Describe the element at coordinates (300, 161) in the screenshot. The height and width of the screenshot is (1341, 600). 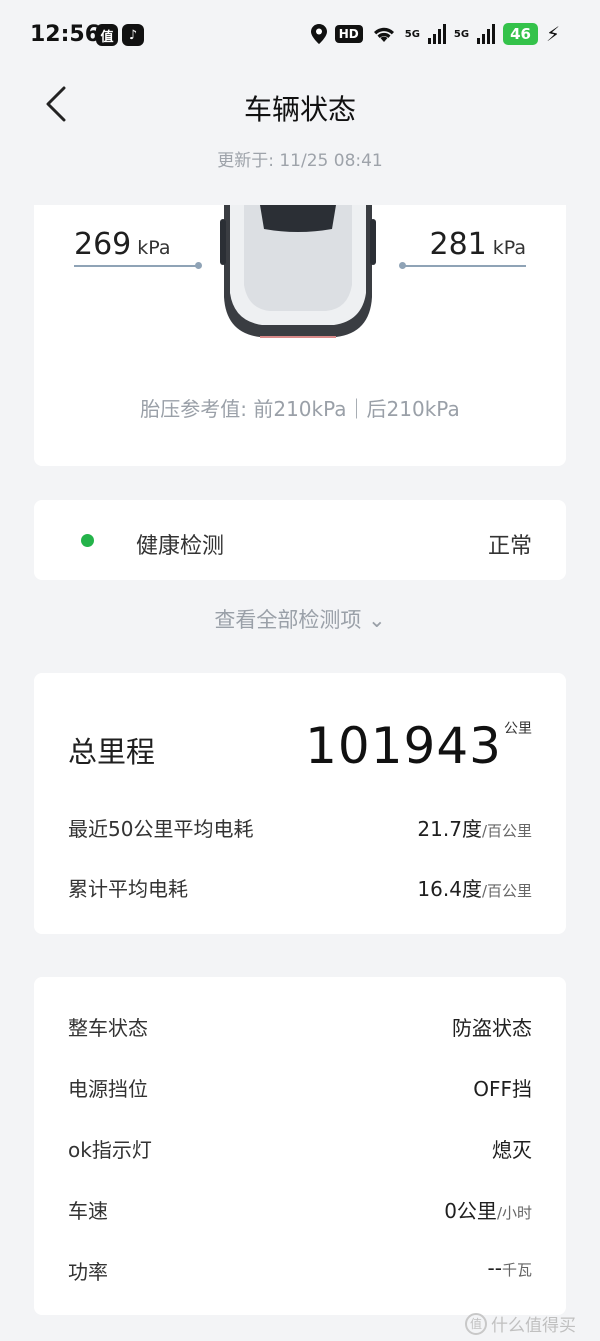
I see `updated-time: 更新于: 11/25 08:41` at that location.